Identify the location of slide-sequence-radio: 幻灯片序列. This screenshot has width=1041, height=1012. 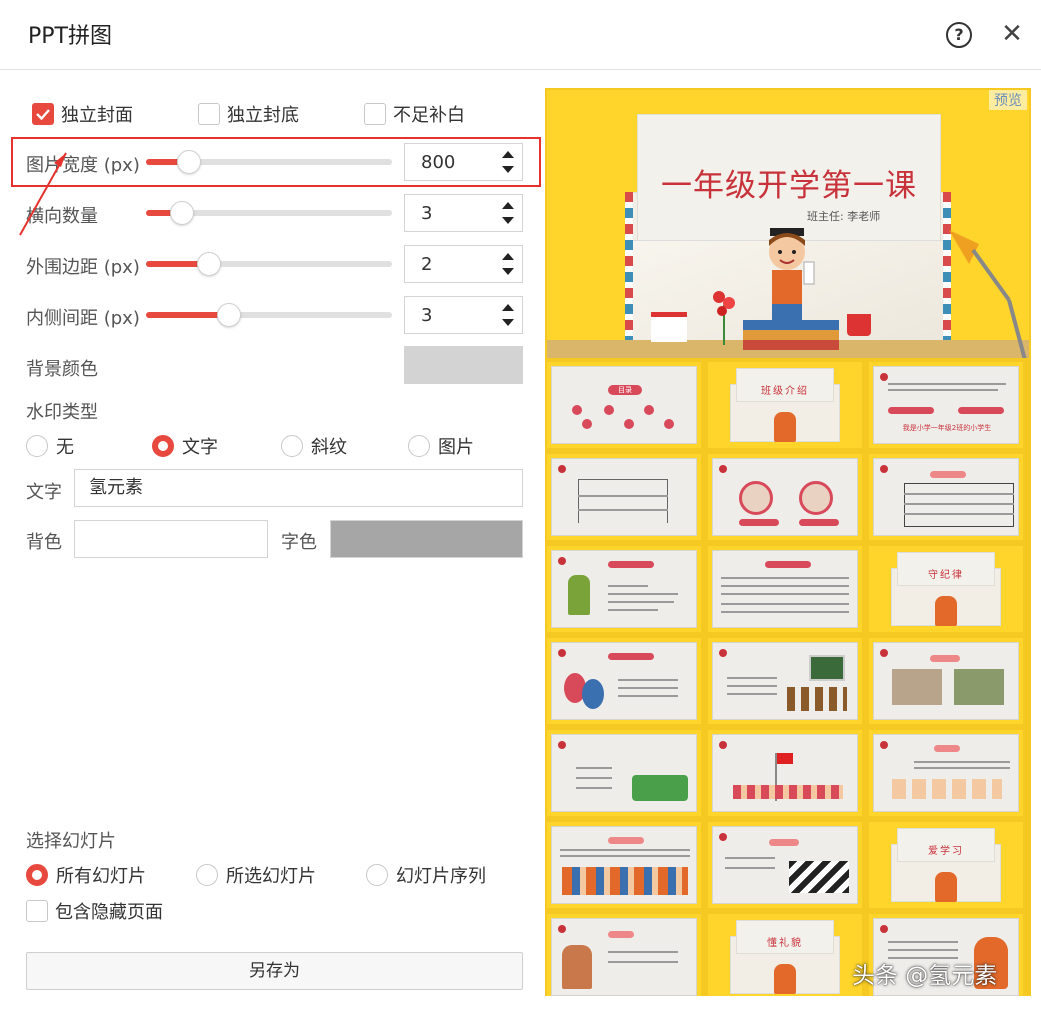
(426, 875).